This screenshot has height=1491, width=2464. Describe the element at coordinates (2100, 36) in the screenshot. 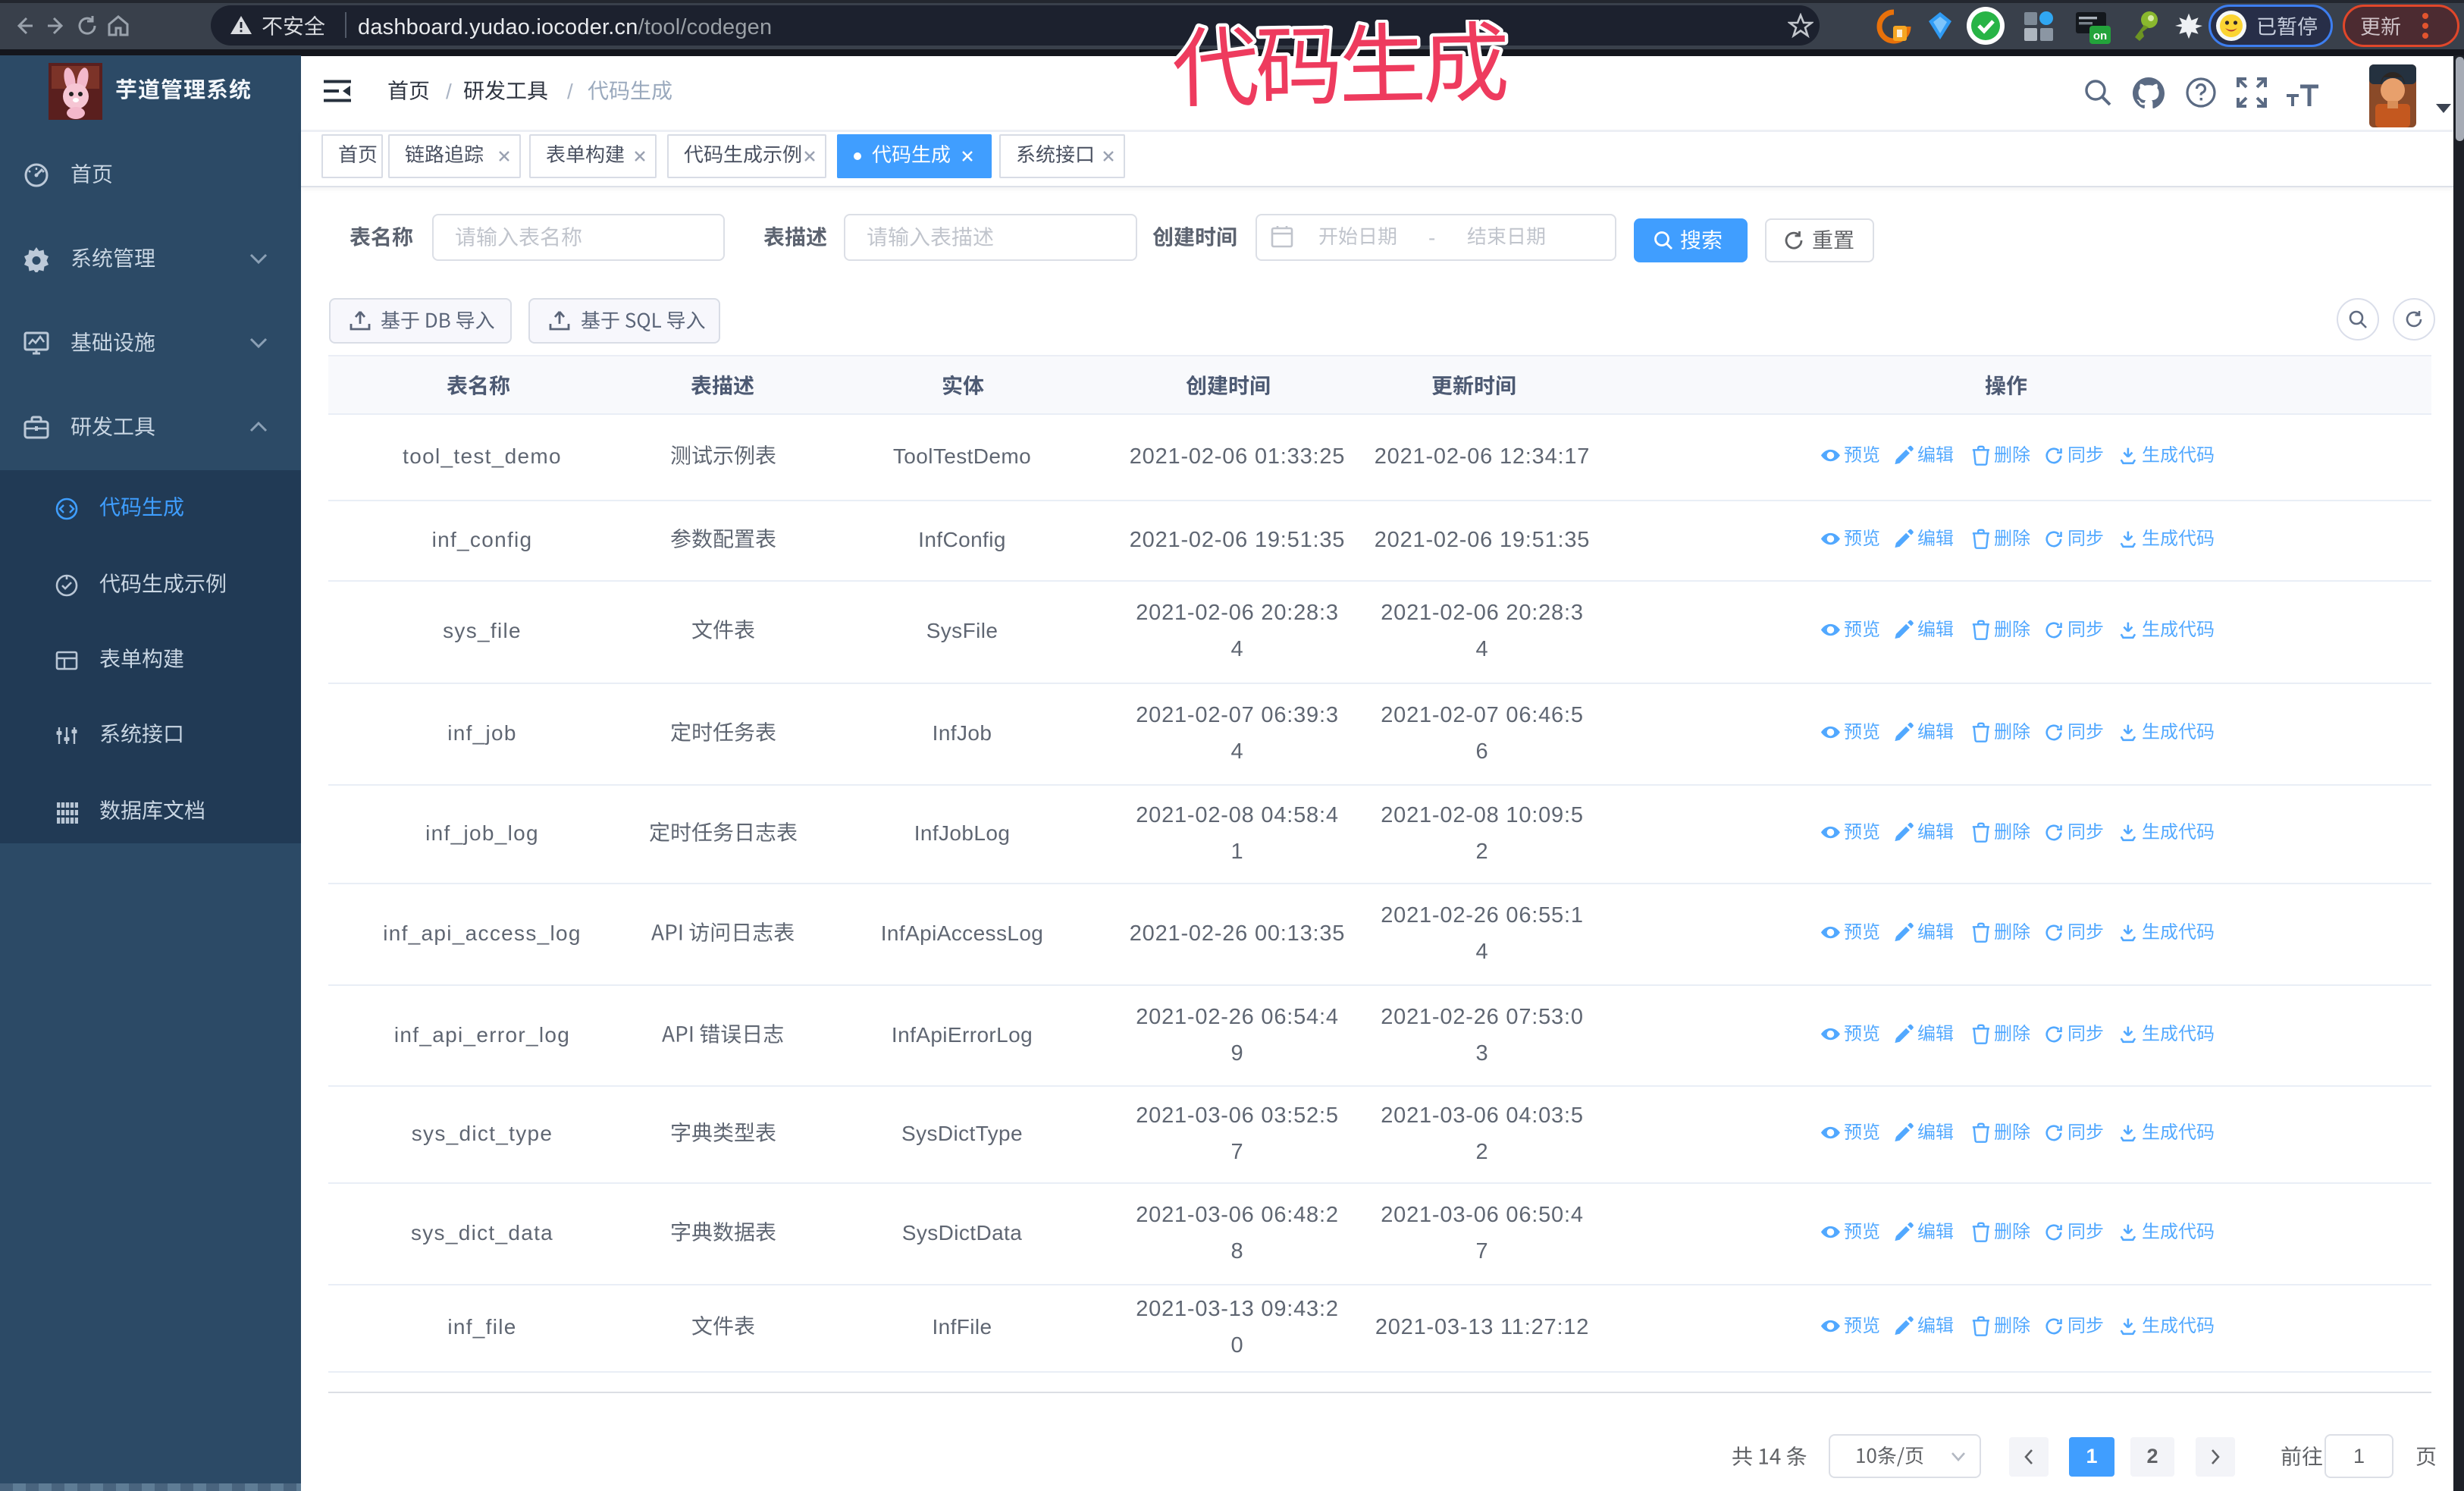

I see `svg-text: on` at that location.